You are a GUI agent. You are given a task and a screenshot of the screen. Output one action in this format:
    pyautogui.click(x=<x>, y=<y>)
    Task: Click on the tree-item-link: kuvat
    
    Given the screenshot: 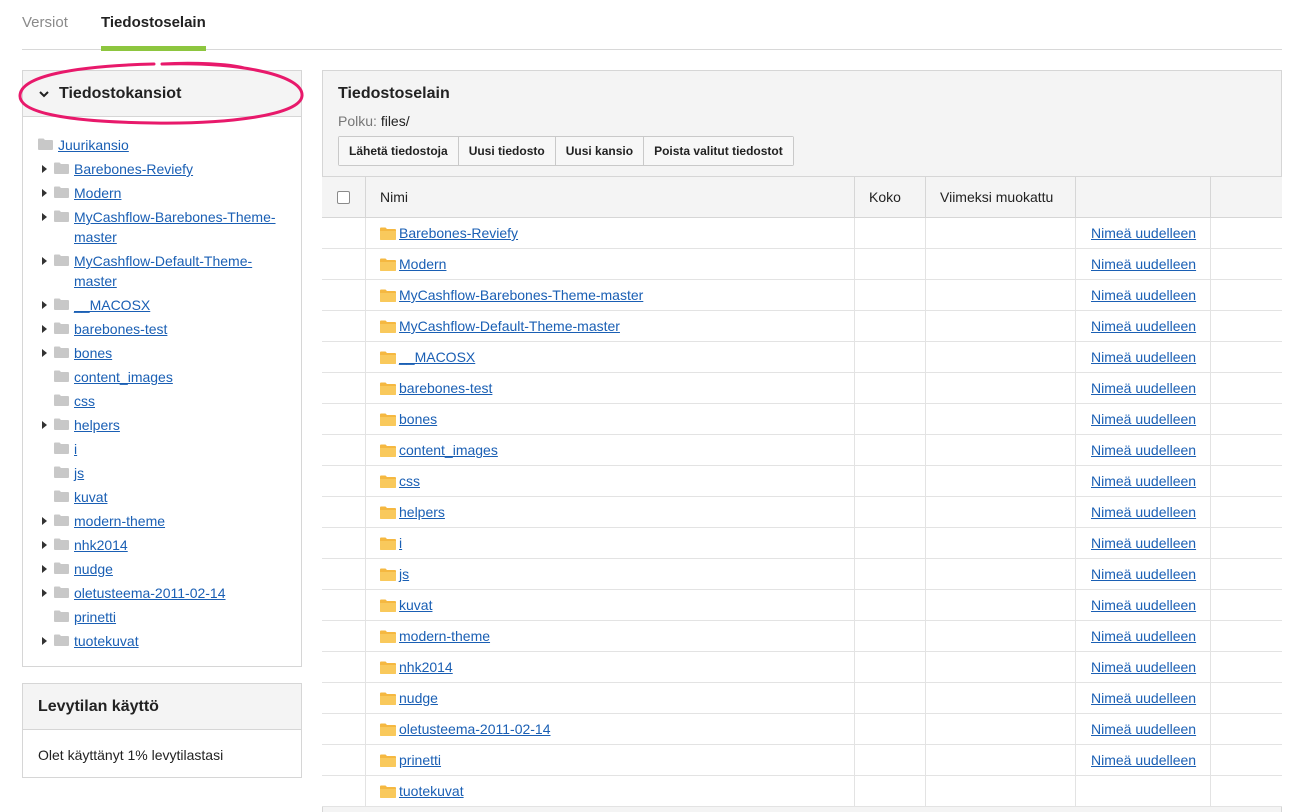 What is the action you would take?
    pyautogui.click(x=179, y=497)
    